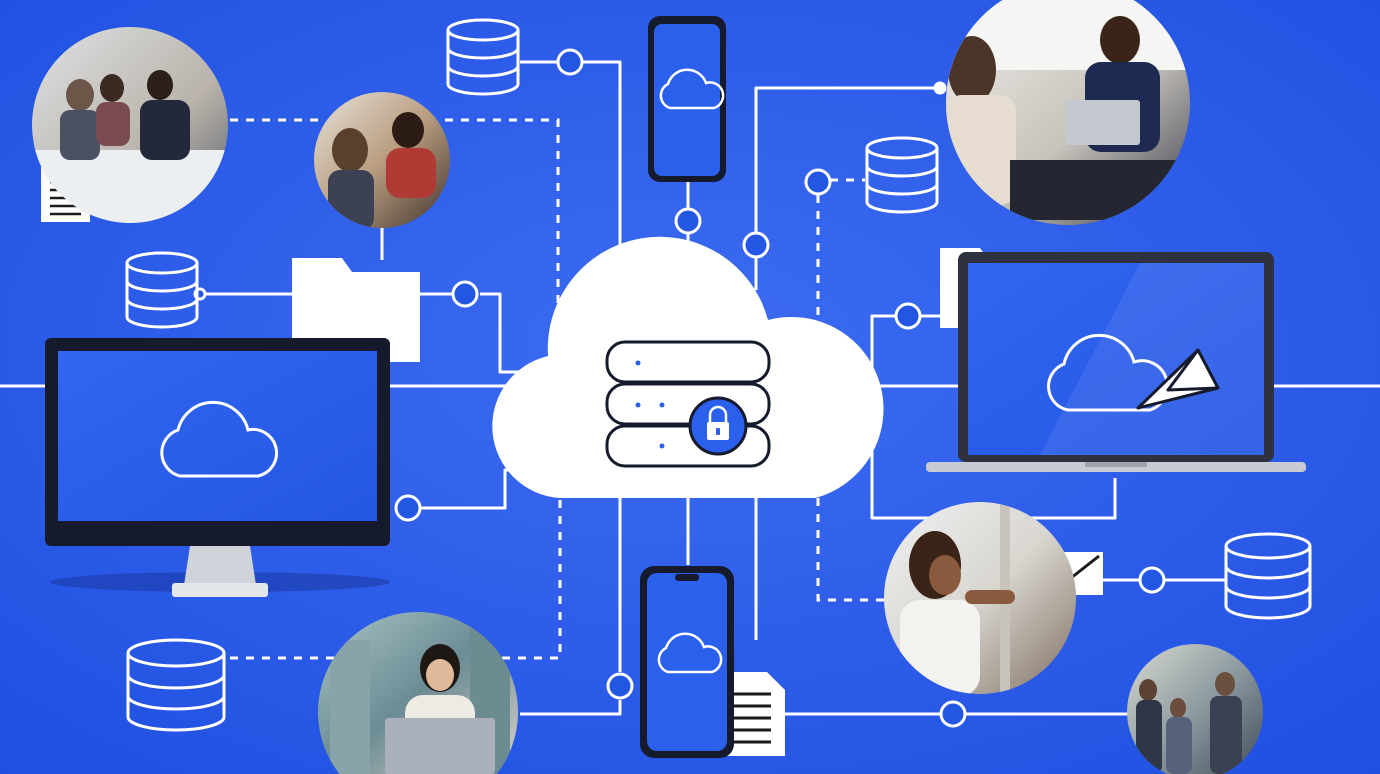  Describe the element at coordinates (1116, 362) in the screenshot. I see `laptop-icon` at that location.